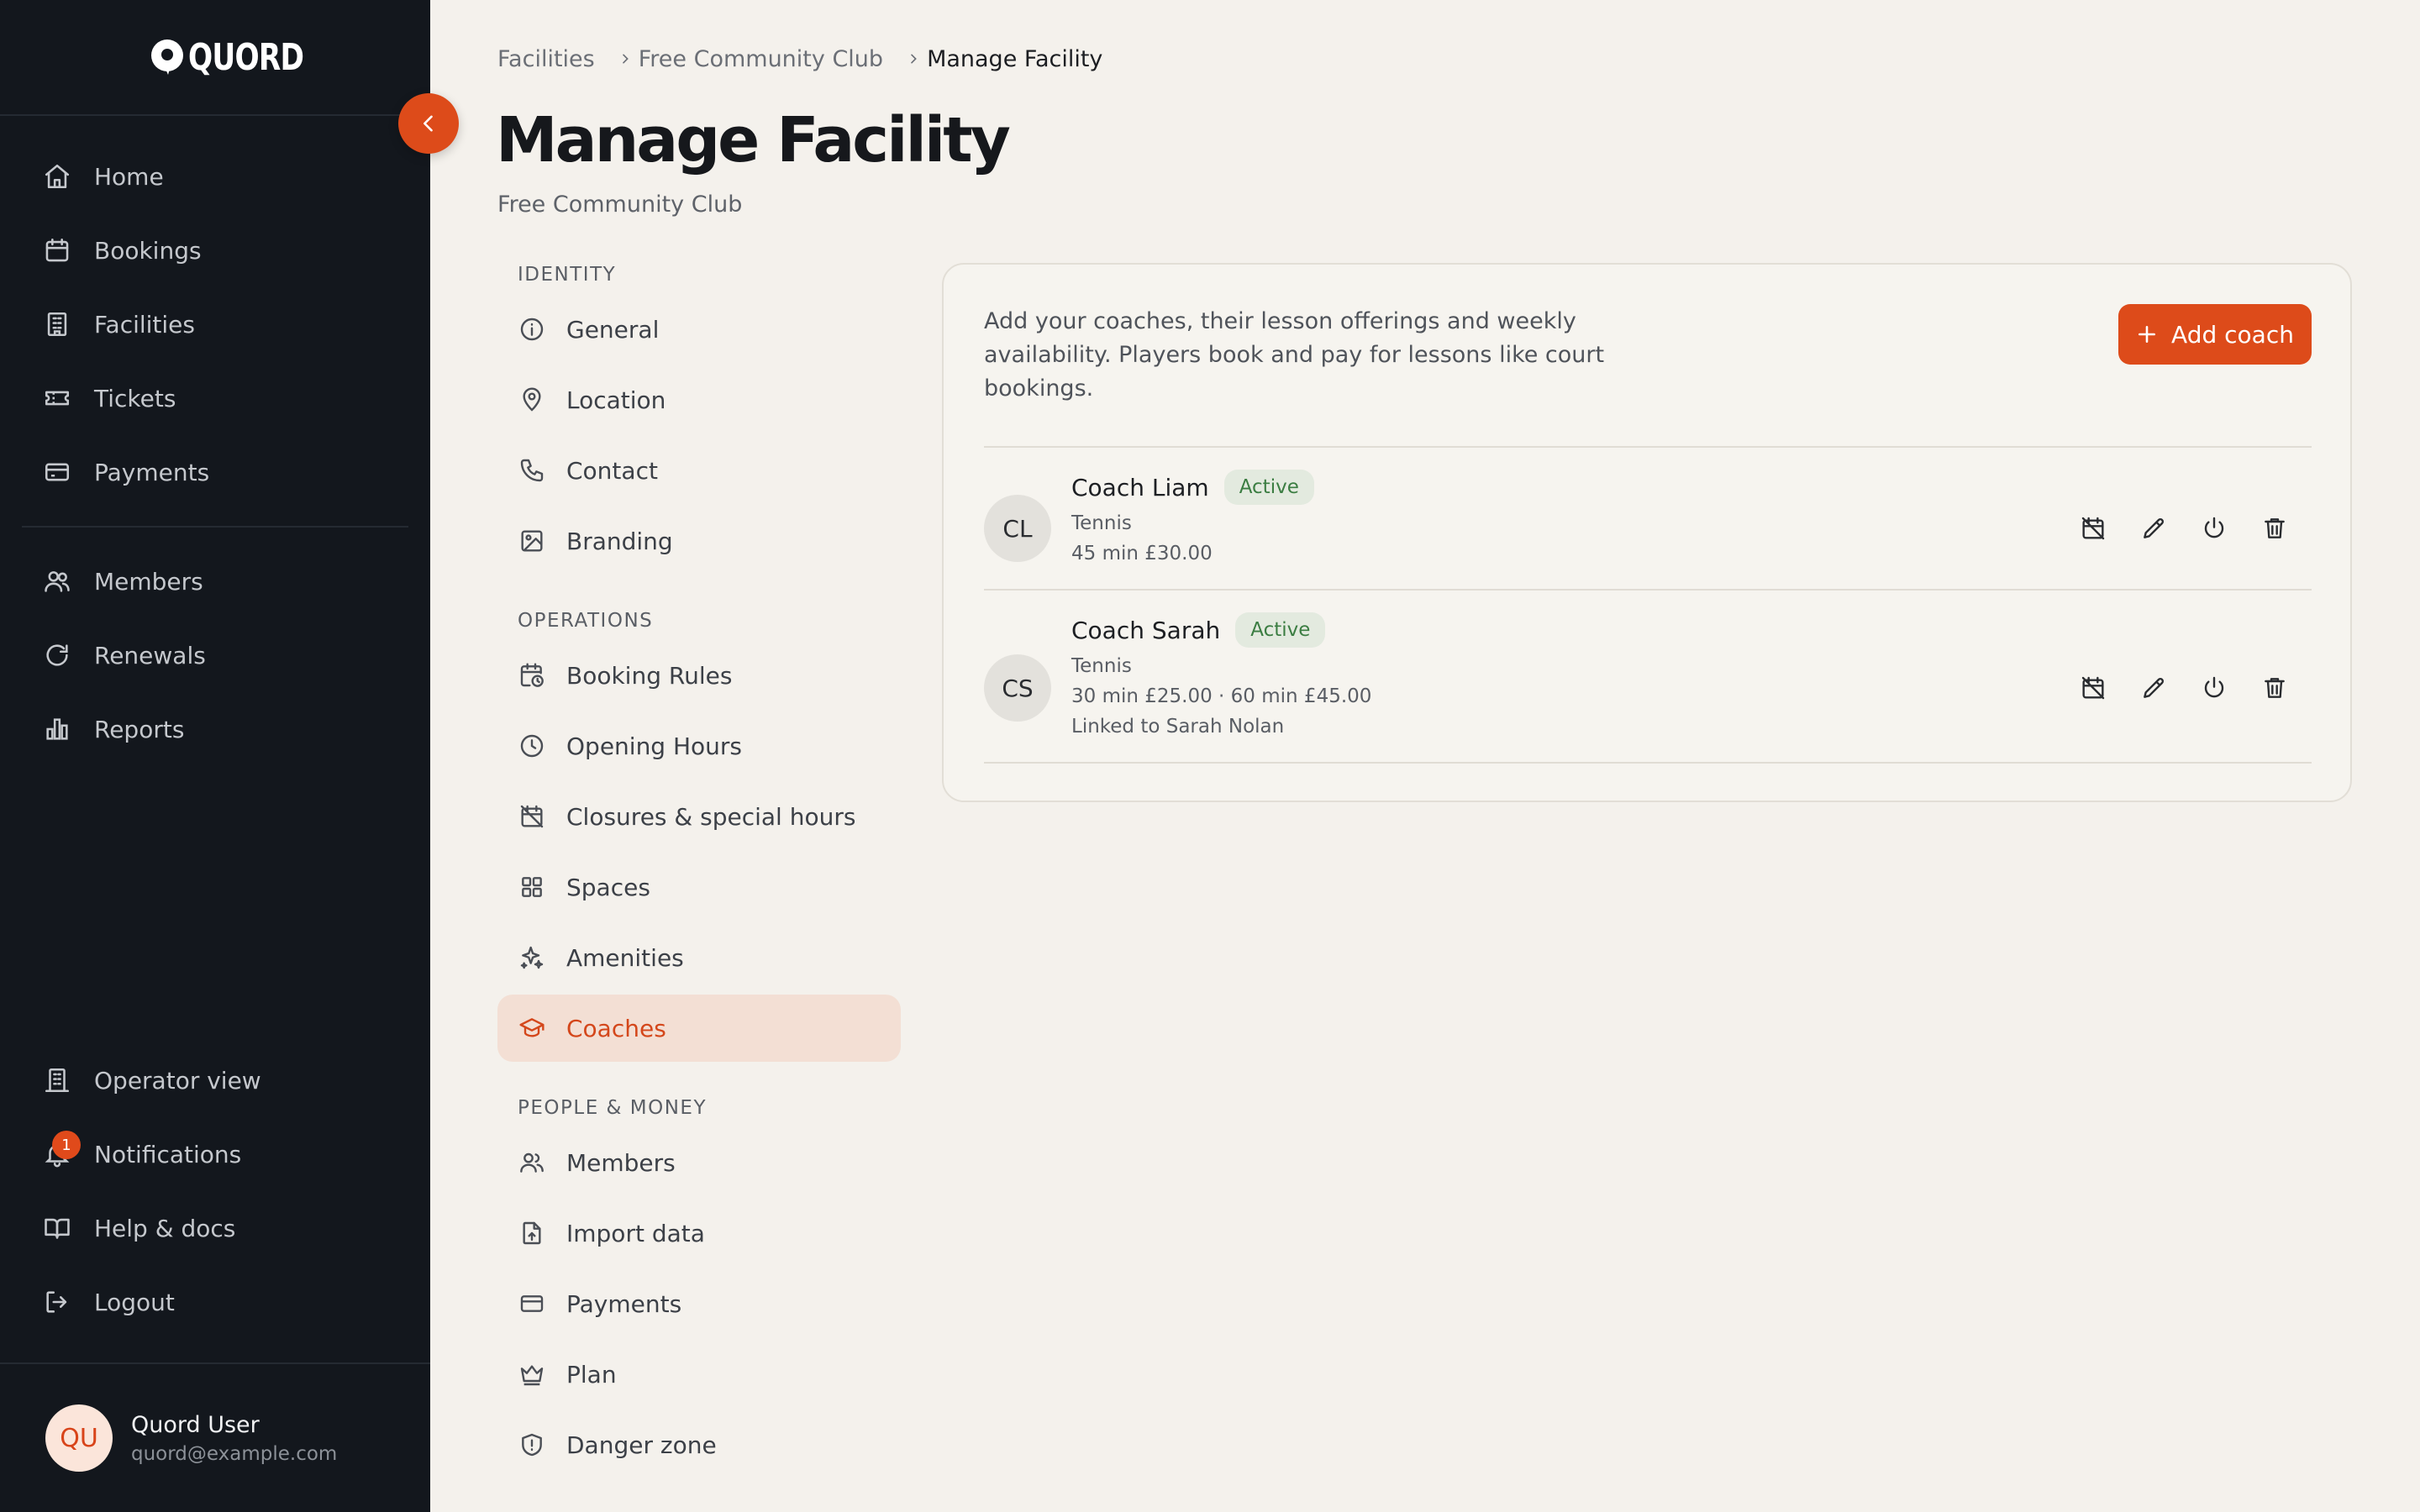  What do you see at coordinates (144, 324) in the screenshot?
I see `sidebar-item-label: Facilities` at bounding box center [144, 324].